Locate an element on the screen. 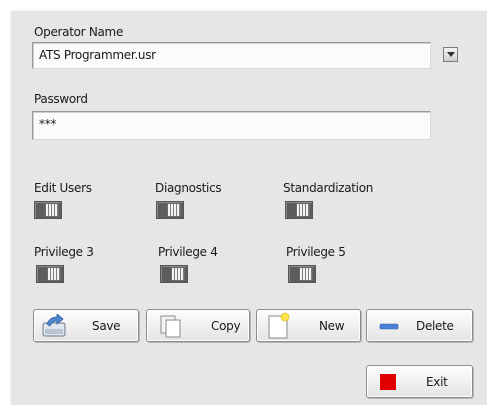 The image size is (489, 405). toggle-standardization is located at coordinates (299, 210).